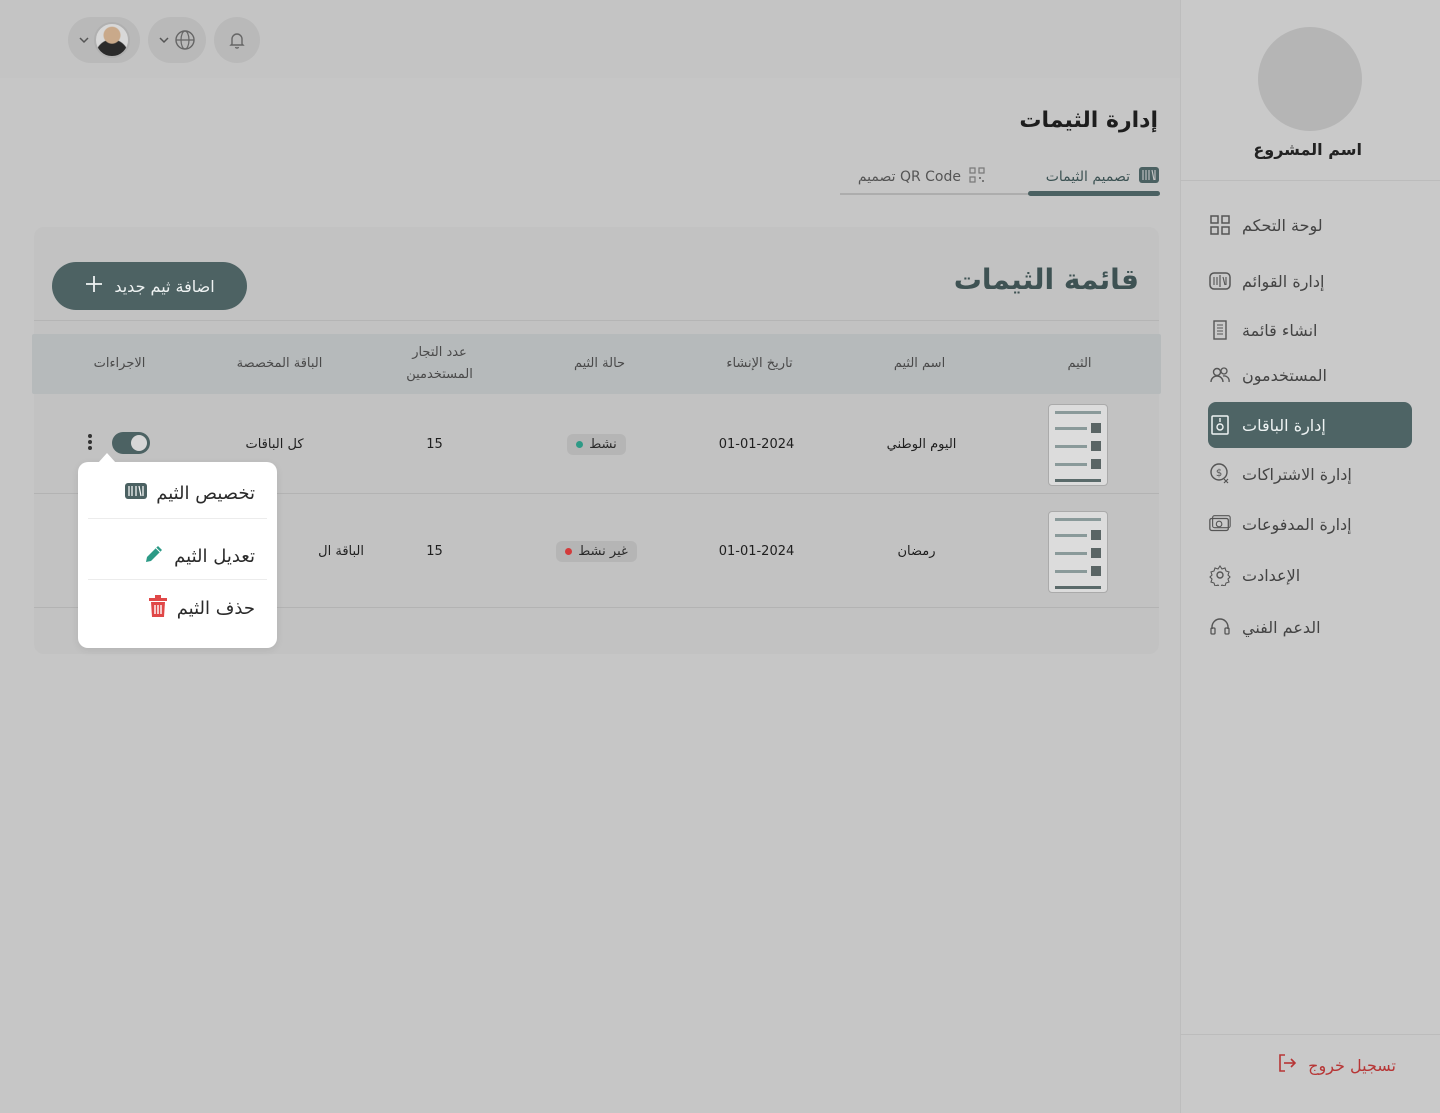 The image size is (1440, 1113). What do you see at coordinates (1220, 524) in the screenshot?
I see `payments-icon` at bounding box center [1220, 524].